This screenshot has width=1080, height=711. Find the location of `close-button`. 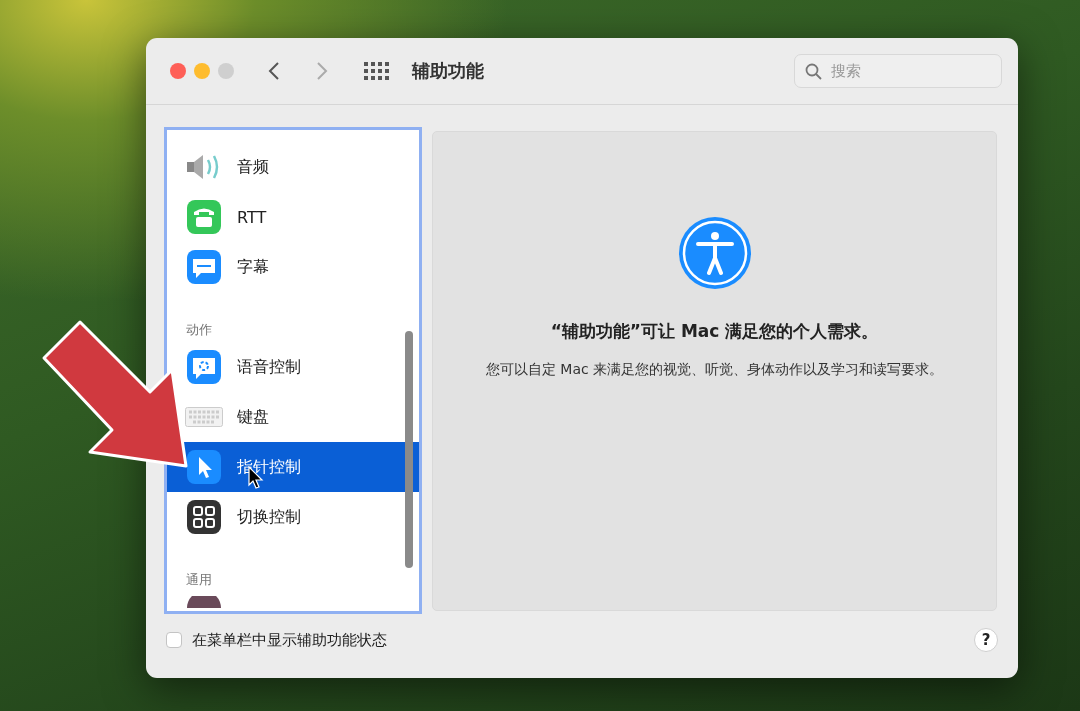

close-button is located at coordinates (178, 71).